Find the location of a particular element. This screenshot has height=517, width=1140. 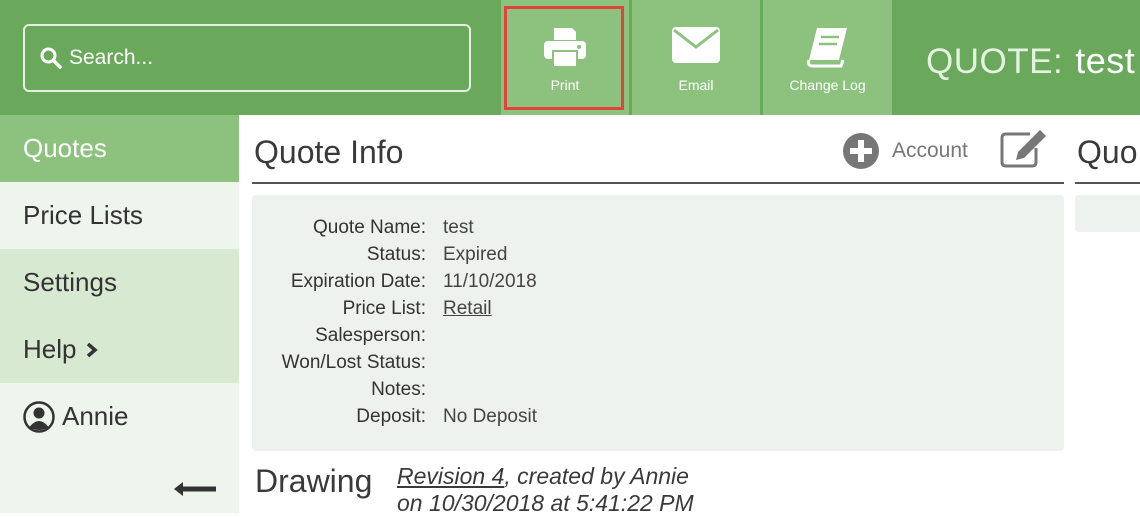

right-section-panel is located at coordinates (1107, 213).